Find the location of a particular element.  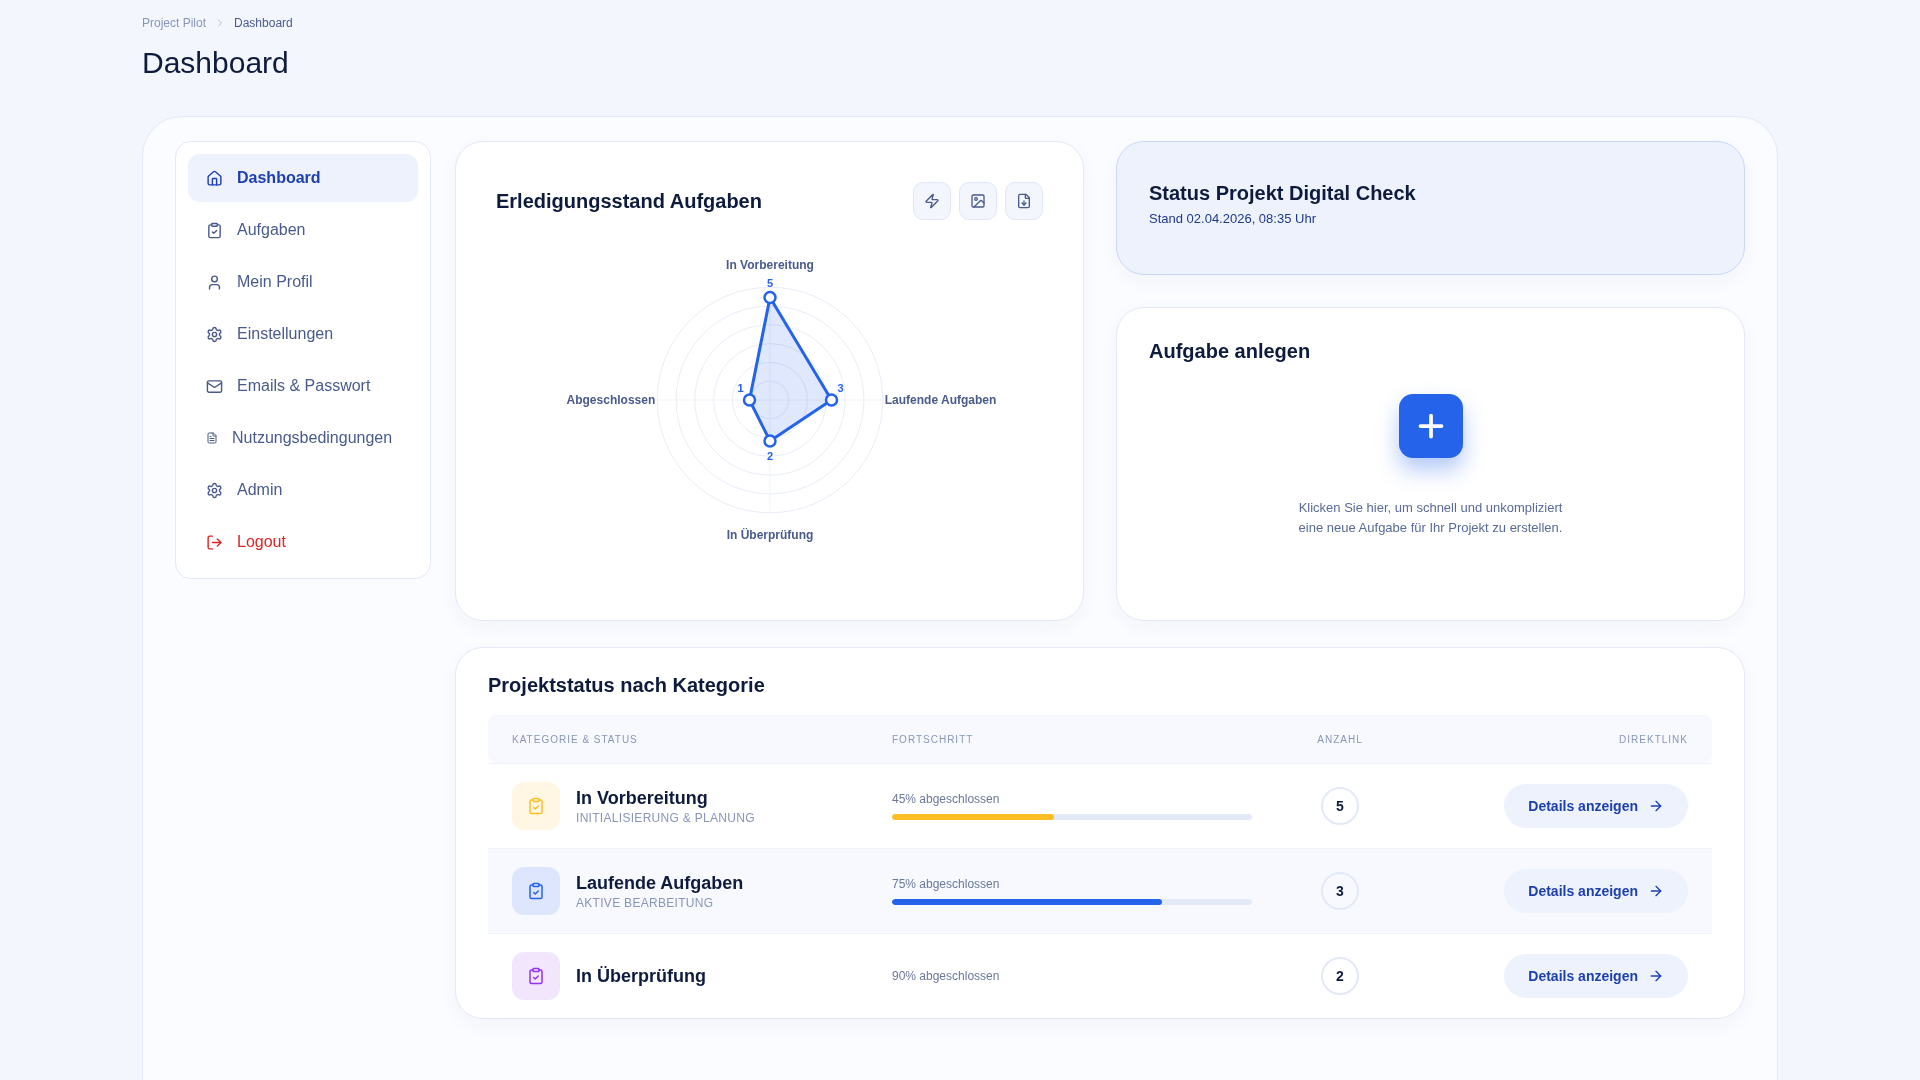

sidebar-item: Admin is located at coordinates (303, 490).